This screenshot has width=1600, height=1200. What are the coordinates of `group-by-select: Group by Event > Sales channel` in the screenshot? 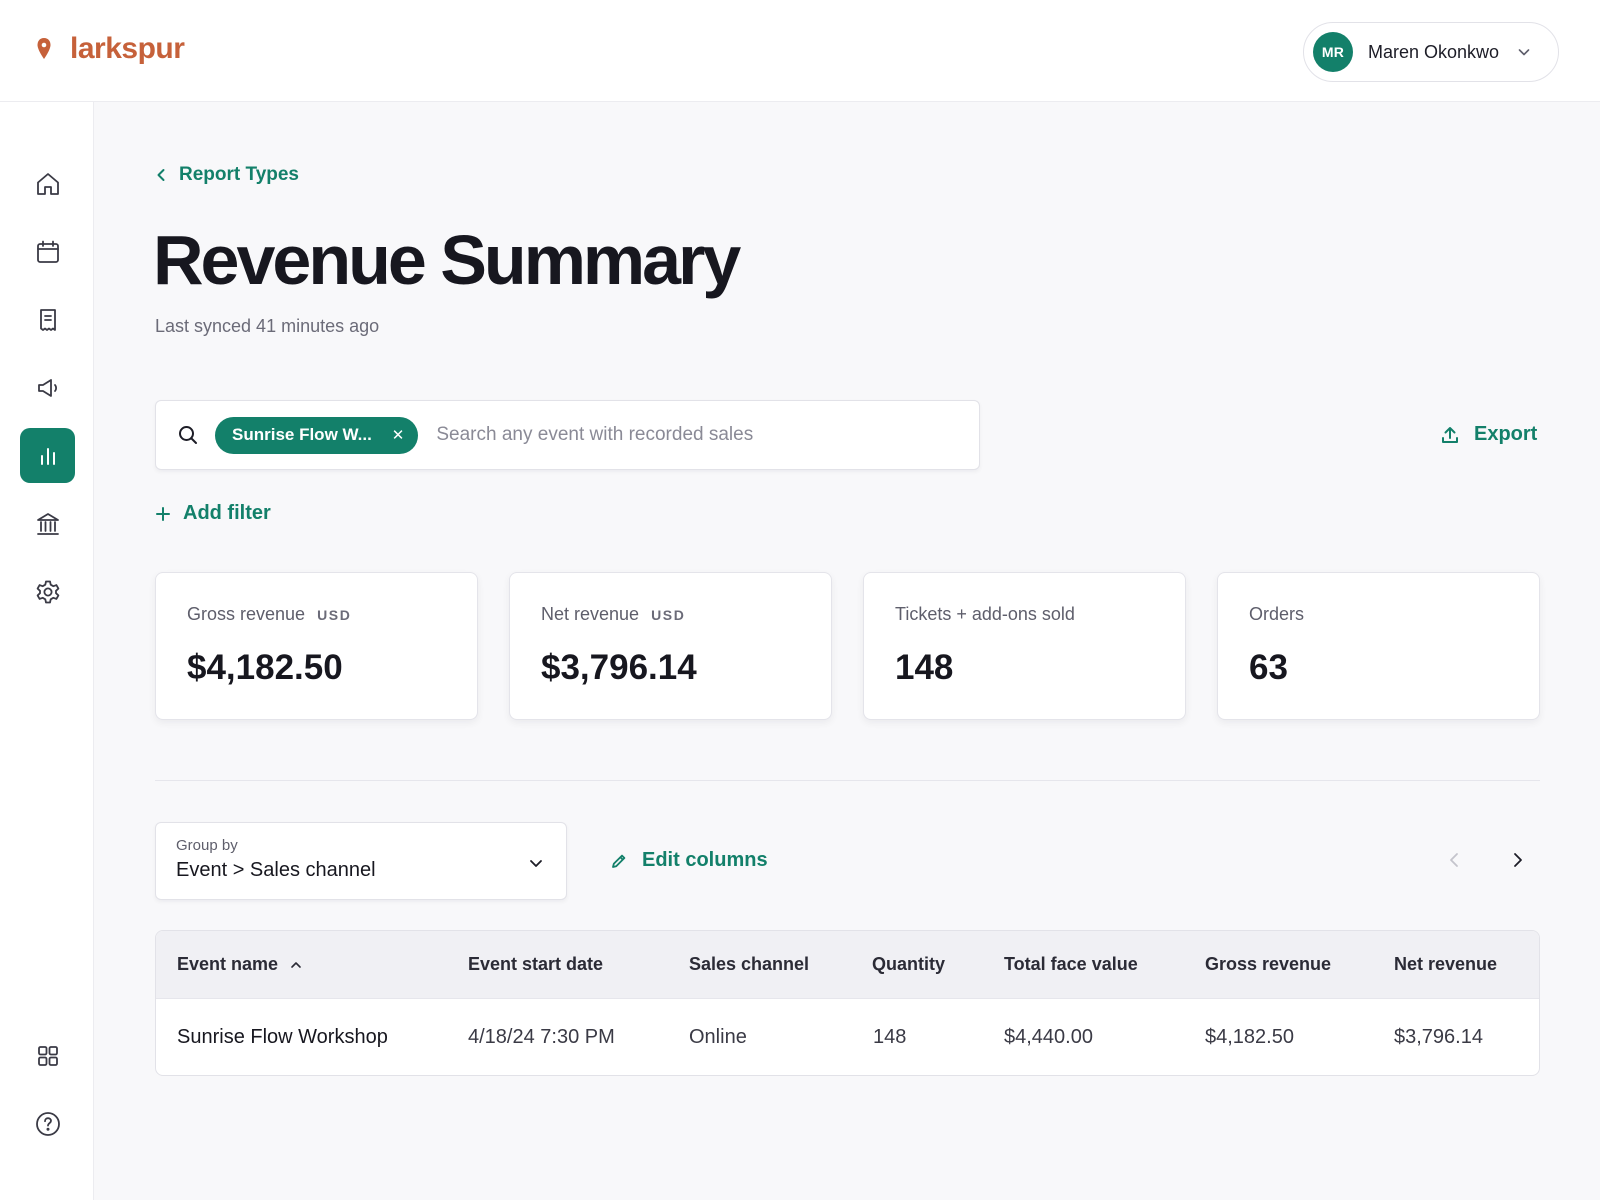 It's located at (361, 861).